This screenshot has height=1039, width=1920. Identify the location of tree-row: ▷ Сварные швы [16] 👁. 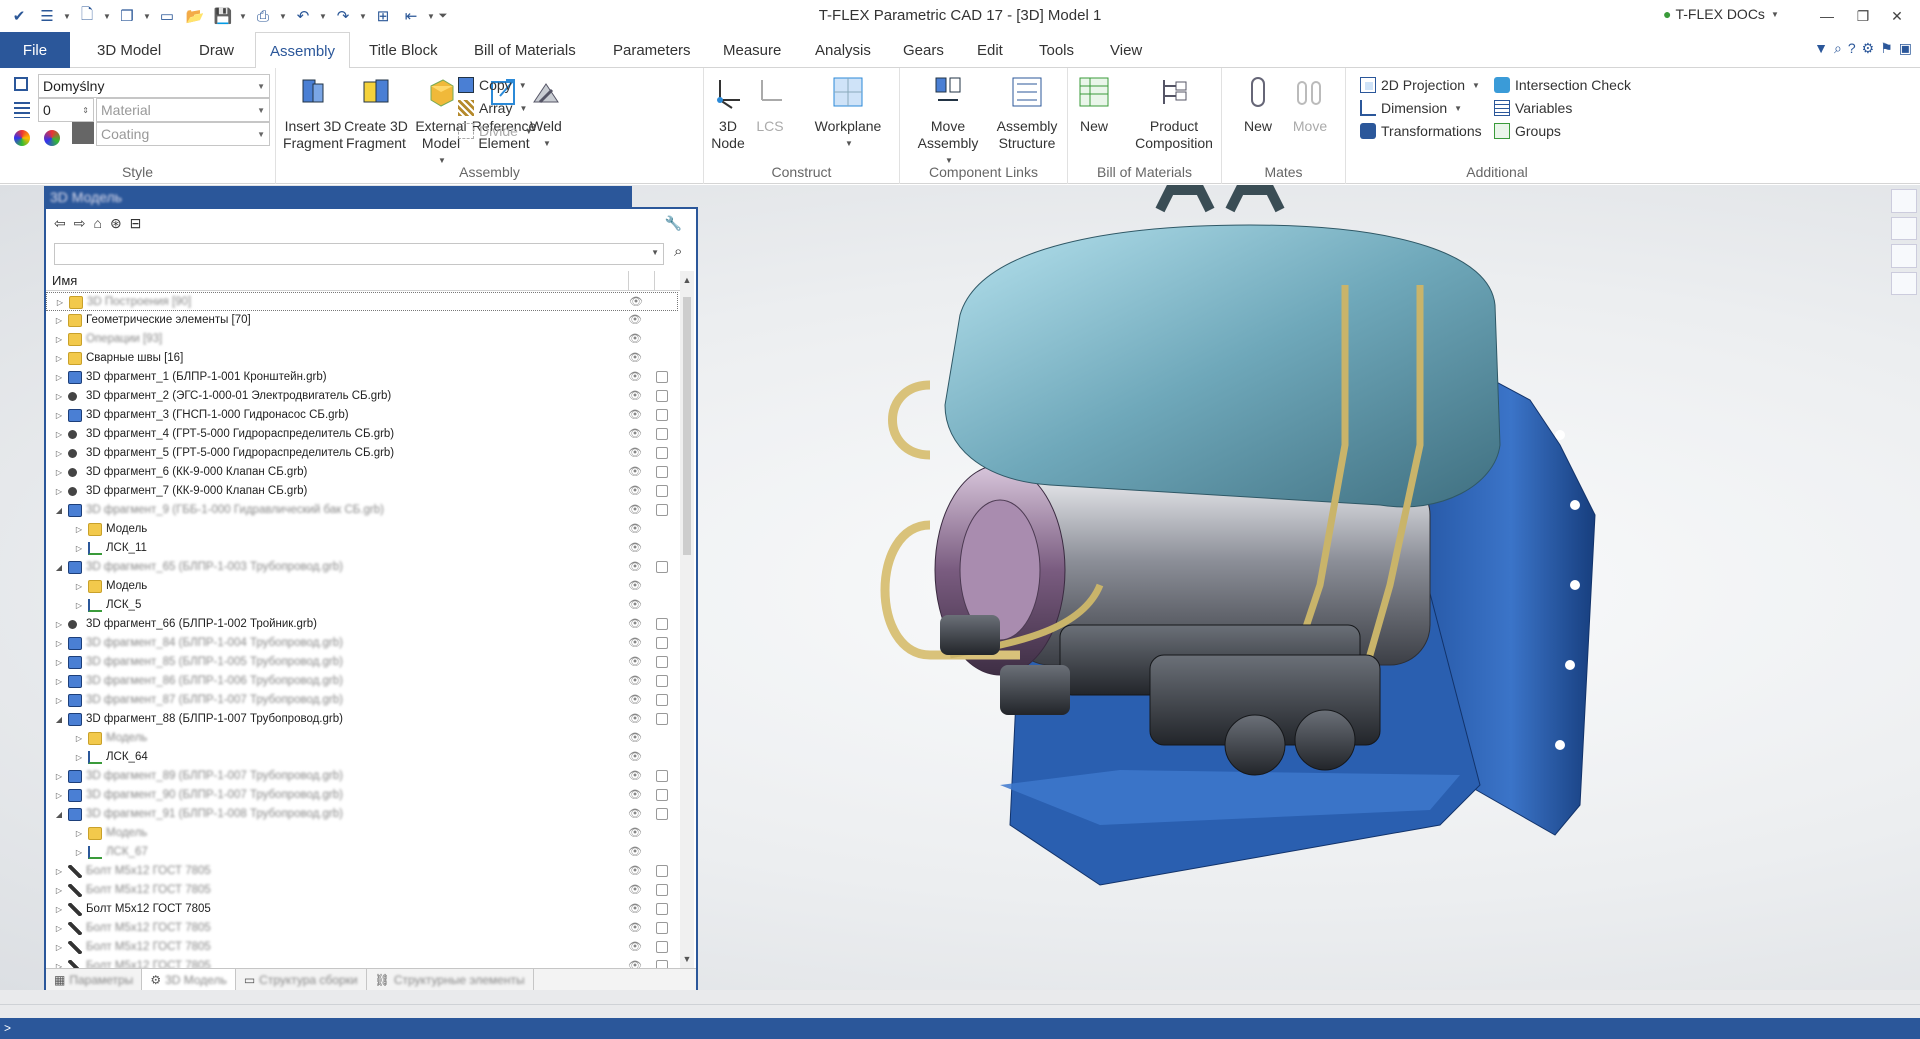
(362, 358).